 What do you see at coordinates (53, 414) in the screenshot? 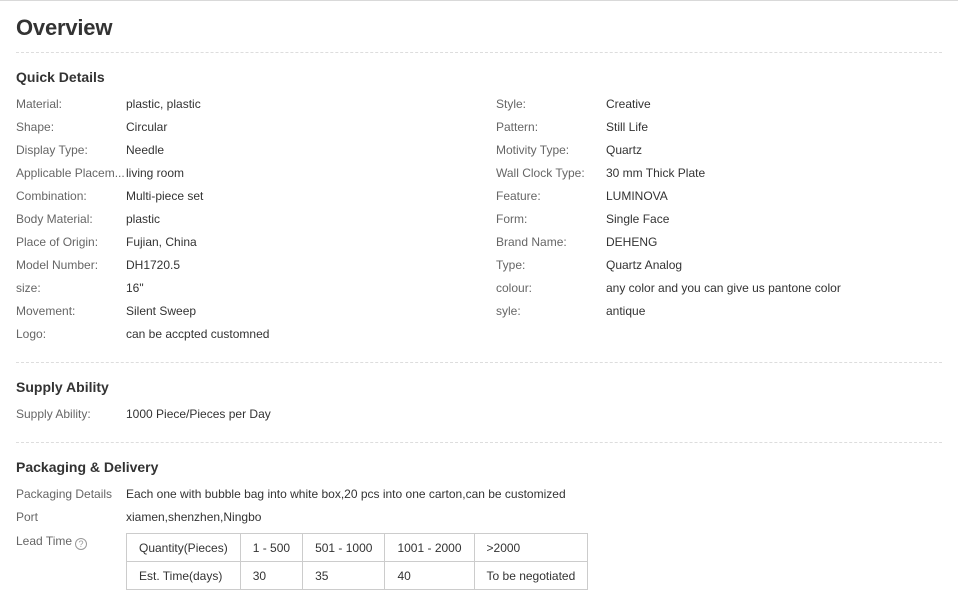
I see `supply-ability-label: Supply Ability:` at bounding box center [53, 414].